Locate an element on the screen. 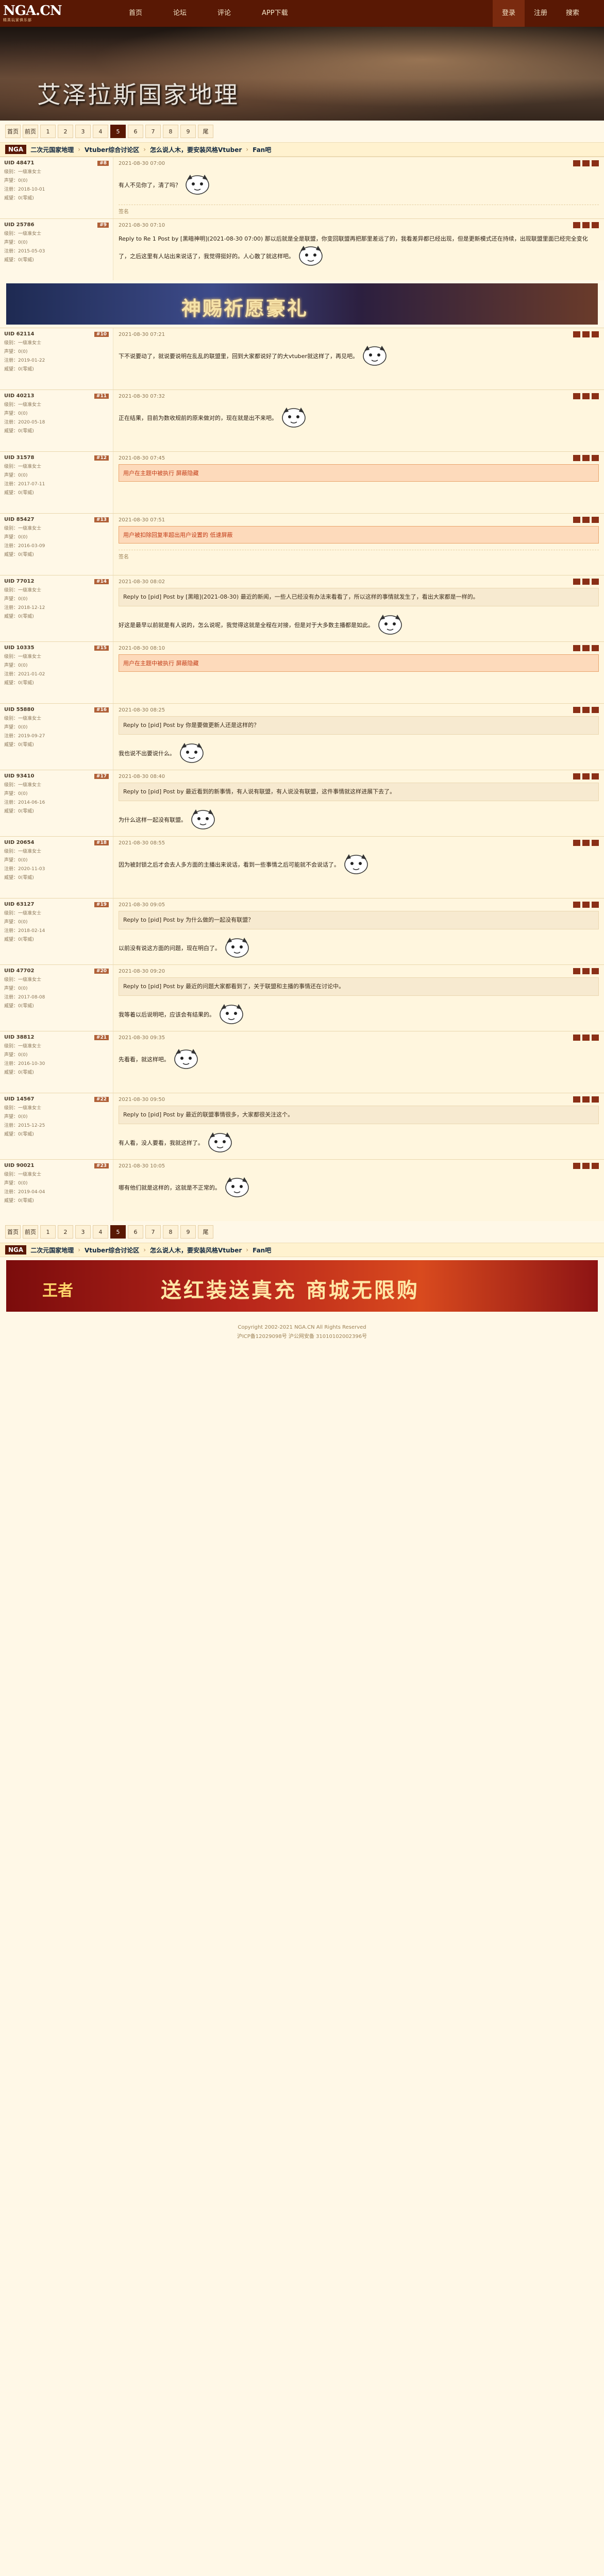 Image resolution: width=604 pixels, height=2576 pixels. author-uid: UID 31578 is located at coordinates (19, 458).